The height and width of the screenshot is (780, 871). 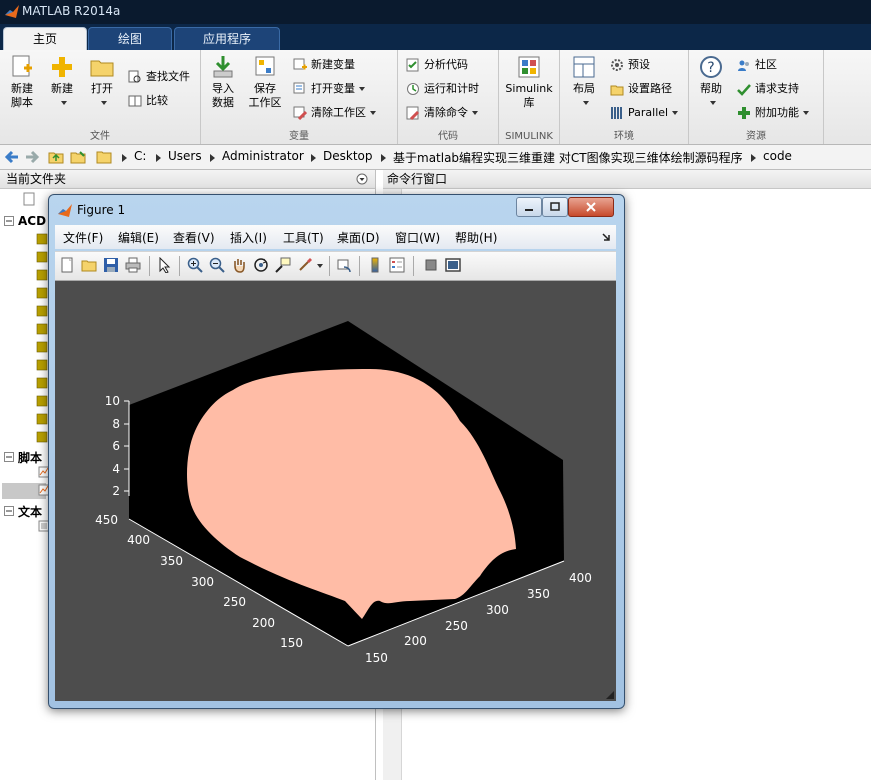 I want to click on menu-tools: 工具(T), so click(x=303, y=237).